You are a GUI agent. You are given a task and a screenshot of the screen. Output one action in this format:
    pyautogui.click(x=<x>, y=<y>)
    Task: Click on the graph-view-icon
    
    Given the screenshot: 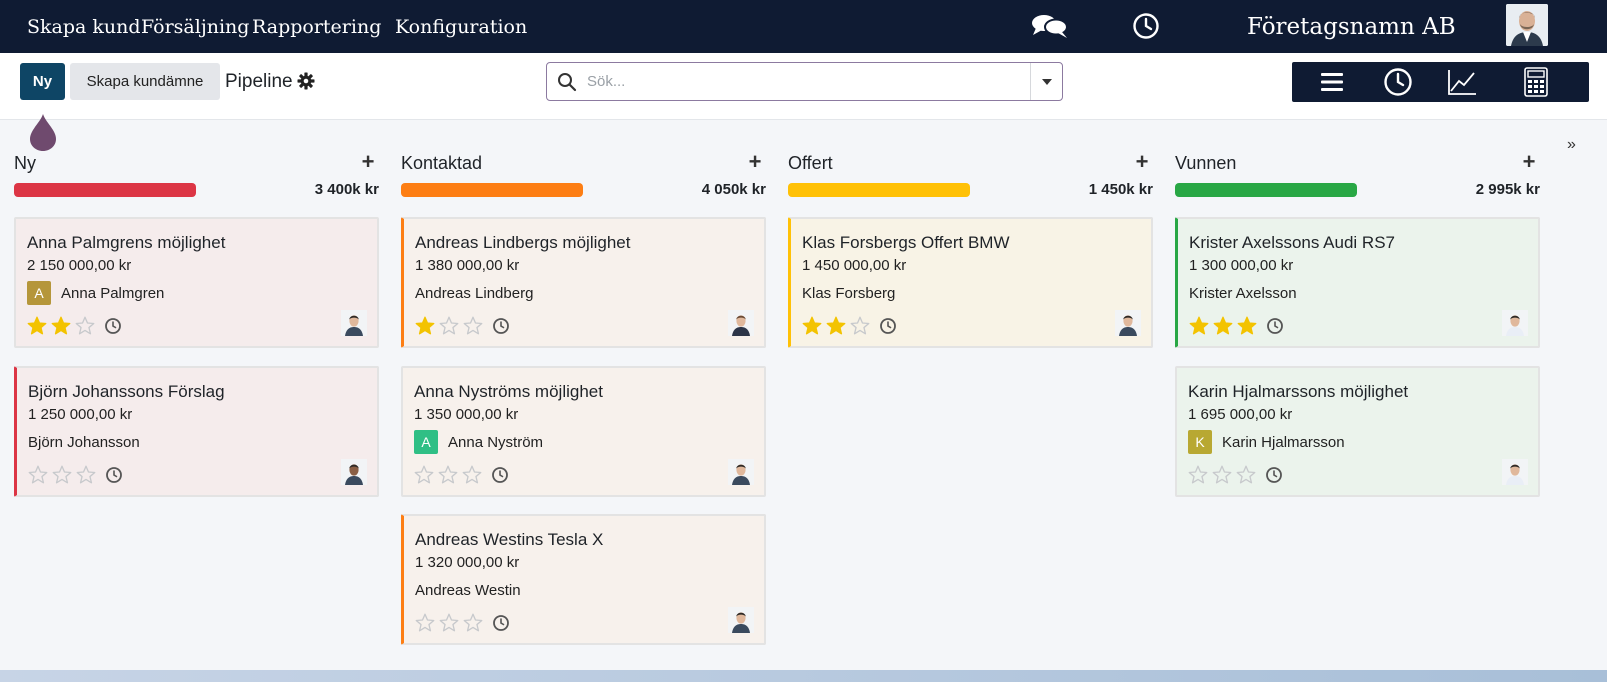 What is the action you would take?
    pyautogui.click(x=1462, y=82)
    